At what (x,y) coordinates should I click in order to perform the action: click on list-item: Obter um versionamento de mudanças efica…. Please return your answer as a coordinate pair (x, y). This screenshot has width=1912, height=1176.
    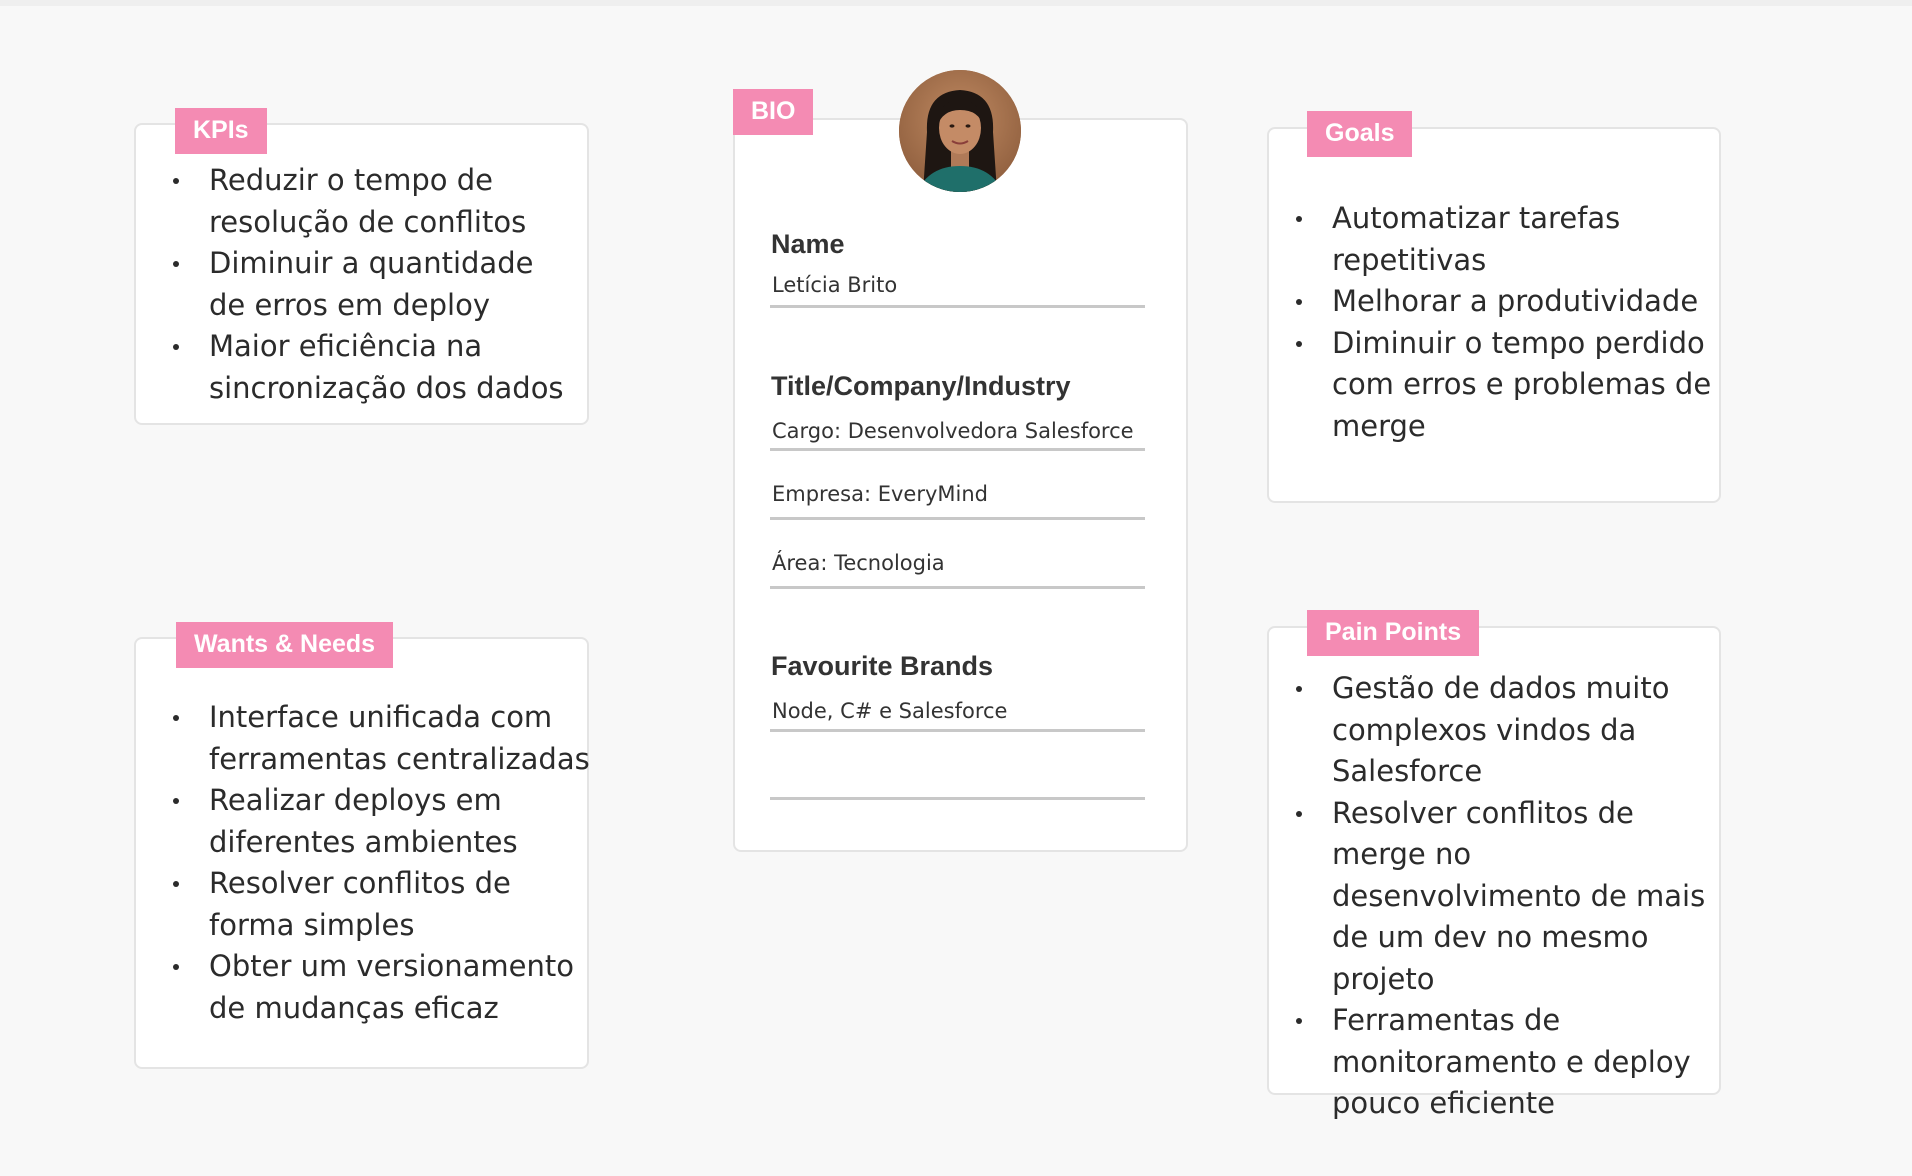
    Looking at the image, I should click on (381, 987).